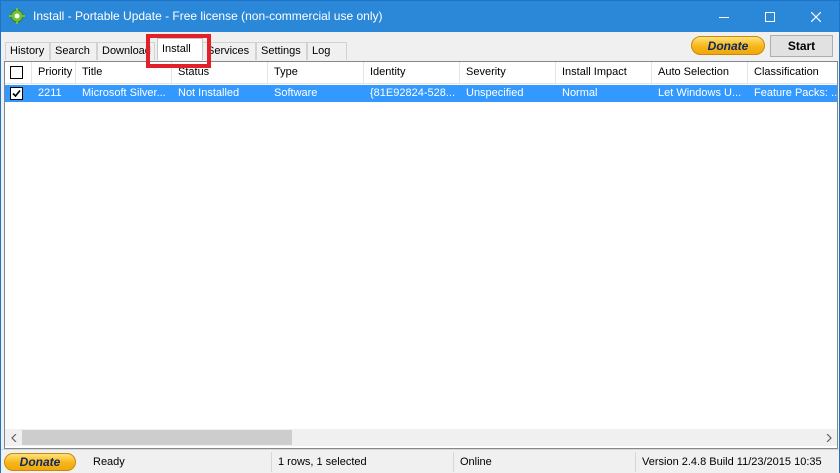 The image size is (840, 473). I want to click on tab-download: Download, so click(126, 51).